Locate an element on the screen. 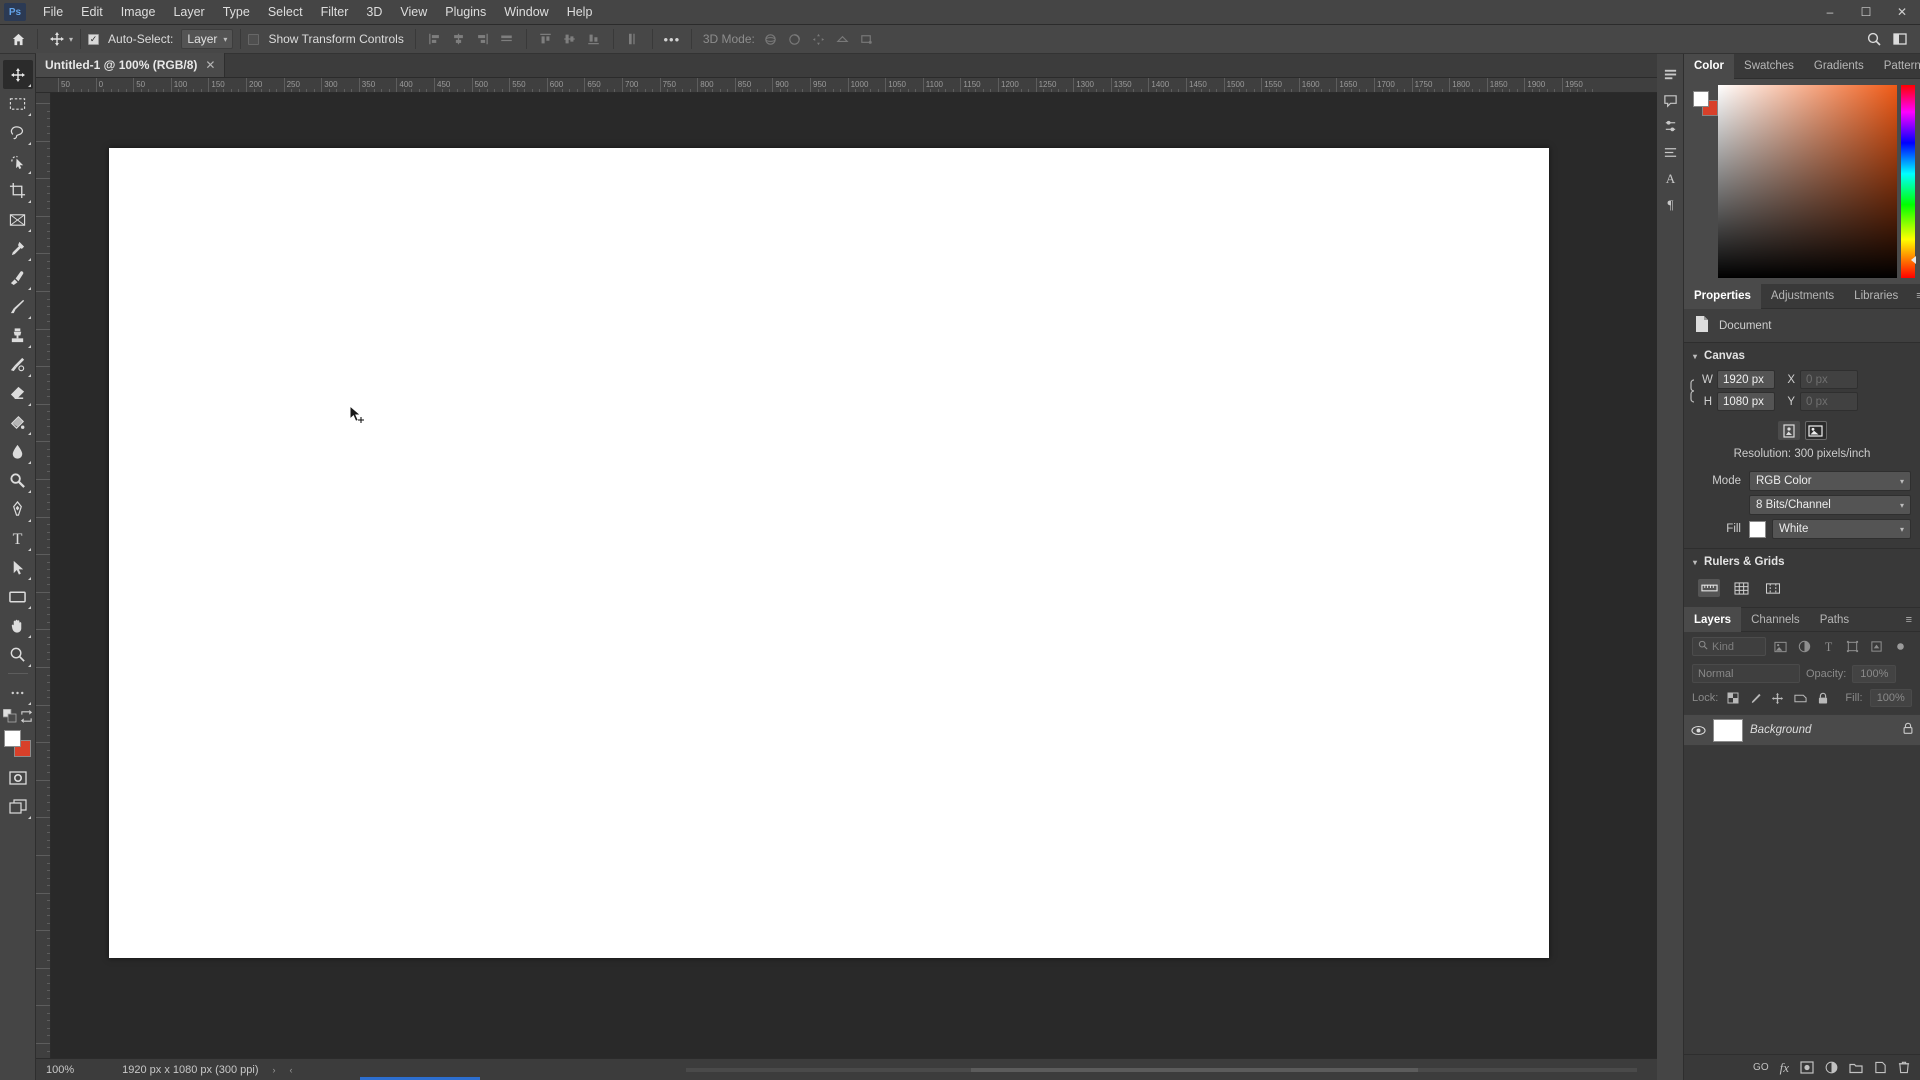 The image size is (1920, 1080). auto-select-group: ✓ Auto-Select: Layer ▾ is located at coordinates (161, 39).